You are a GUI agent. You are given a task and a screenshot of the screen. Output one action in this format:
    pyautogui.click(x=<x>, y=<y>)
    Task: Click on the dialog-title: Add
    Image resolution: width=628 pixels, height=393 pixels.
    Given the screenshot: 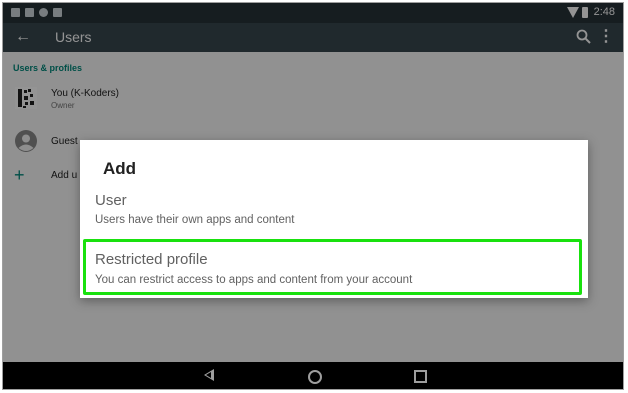 What is the action you would take?
    pyautogui.click(x=120, y=168)
    